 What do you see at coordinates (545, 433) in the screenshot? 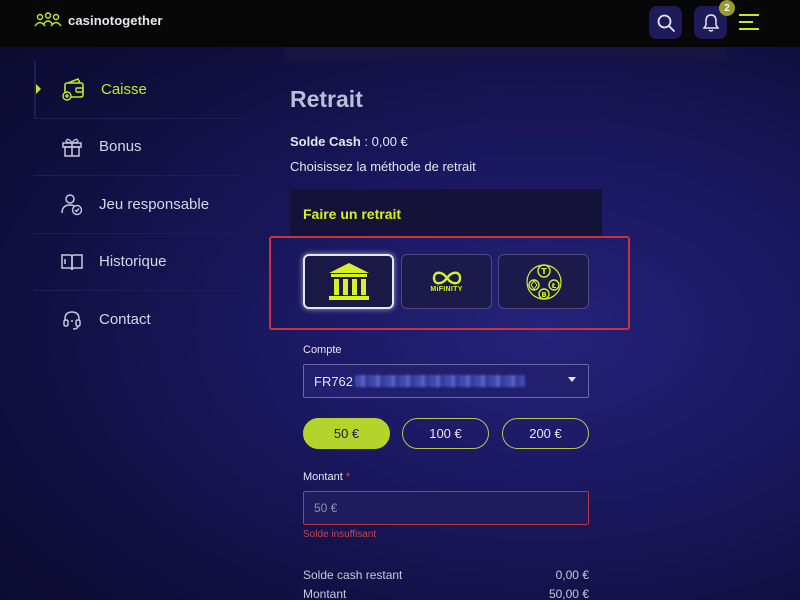
I see `amount-chip-200: 200 €` at bounding box center [545, 433].